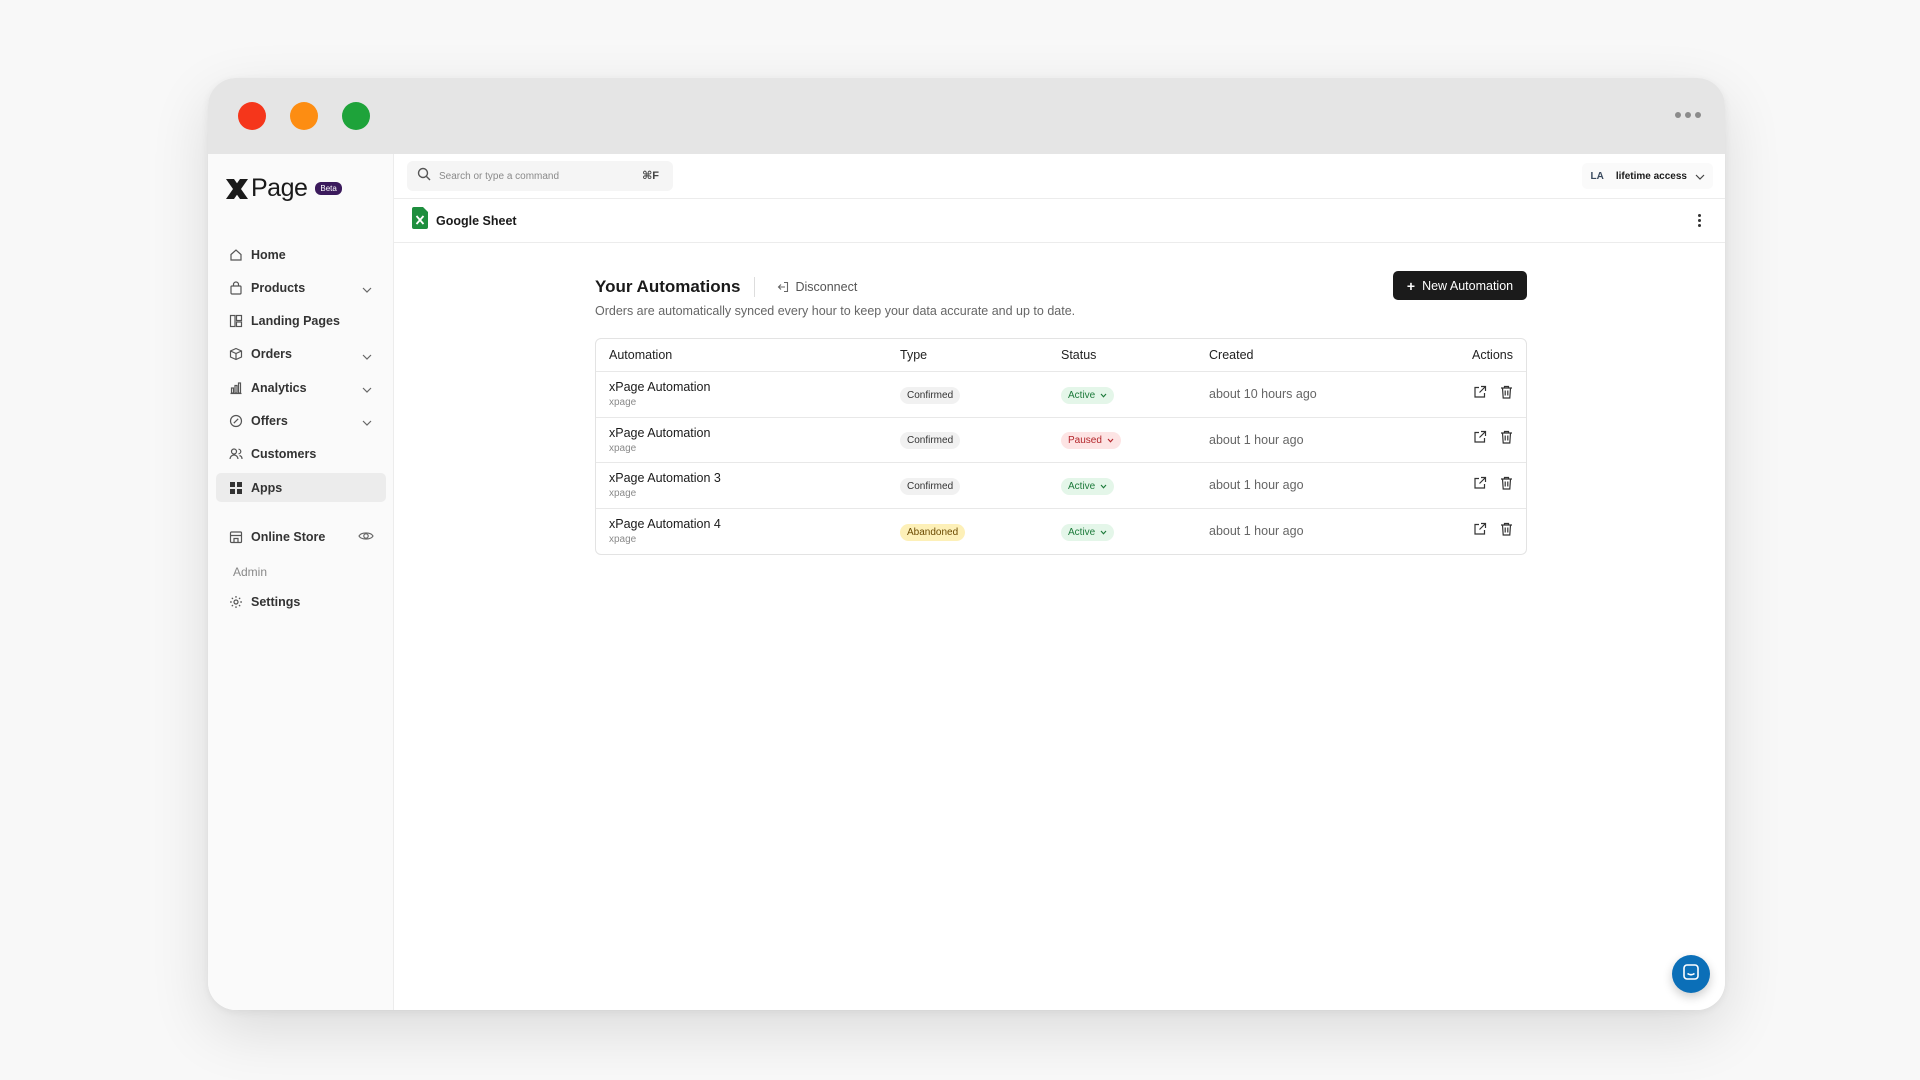 The height and width of the screenshot is (1080, 1920). I want to click on search-input, so click(529, 176).